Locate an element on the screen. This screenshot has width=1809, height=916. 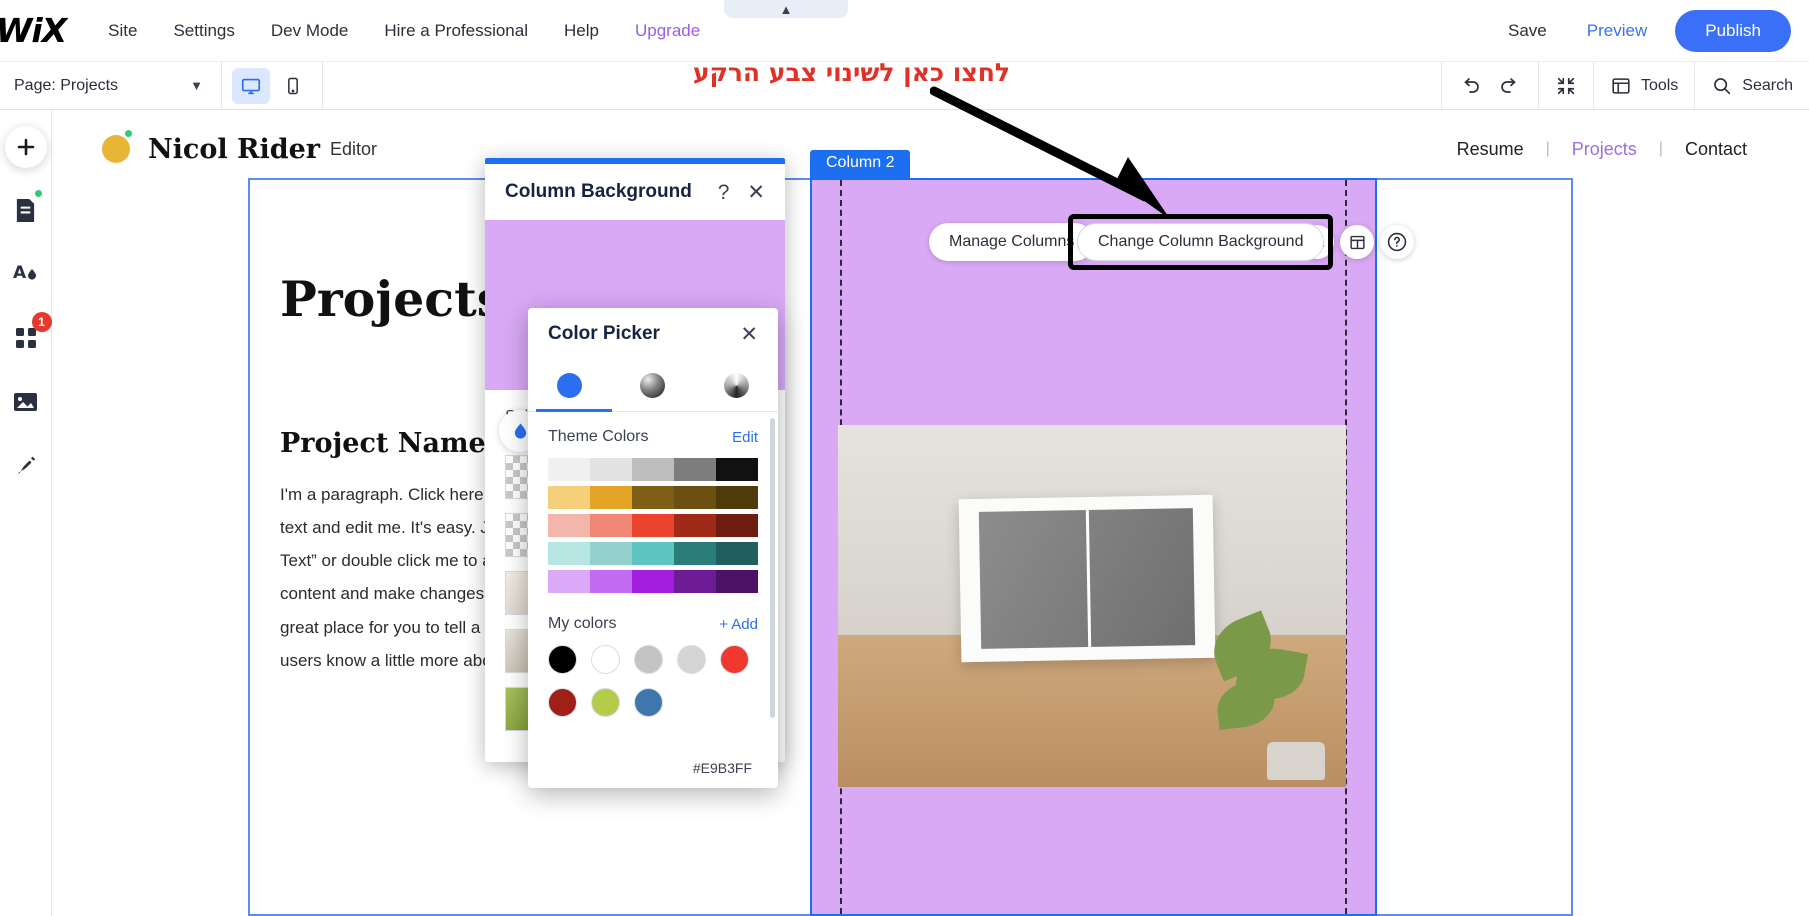
pages-update-dot is located at coordinates (38, 193).